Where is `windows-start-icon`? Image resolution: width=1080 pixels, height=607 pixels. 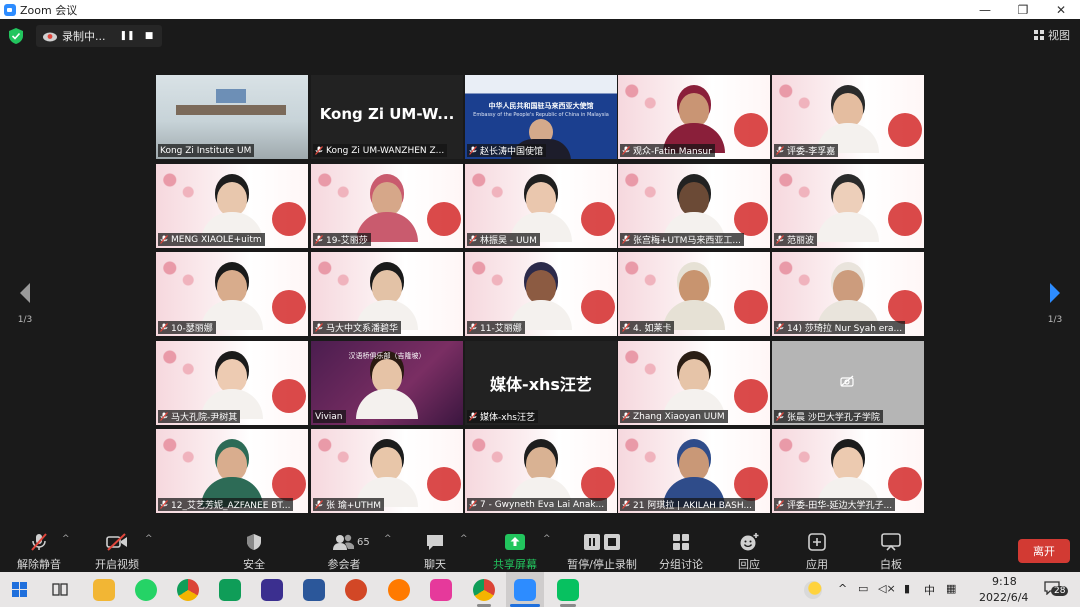 windows-start-icon is located at coordinates (19, 589).